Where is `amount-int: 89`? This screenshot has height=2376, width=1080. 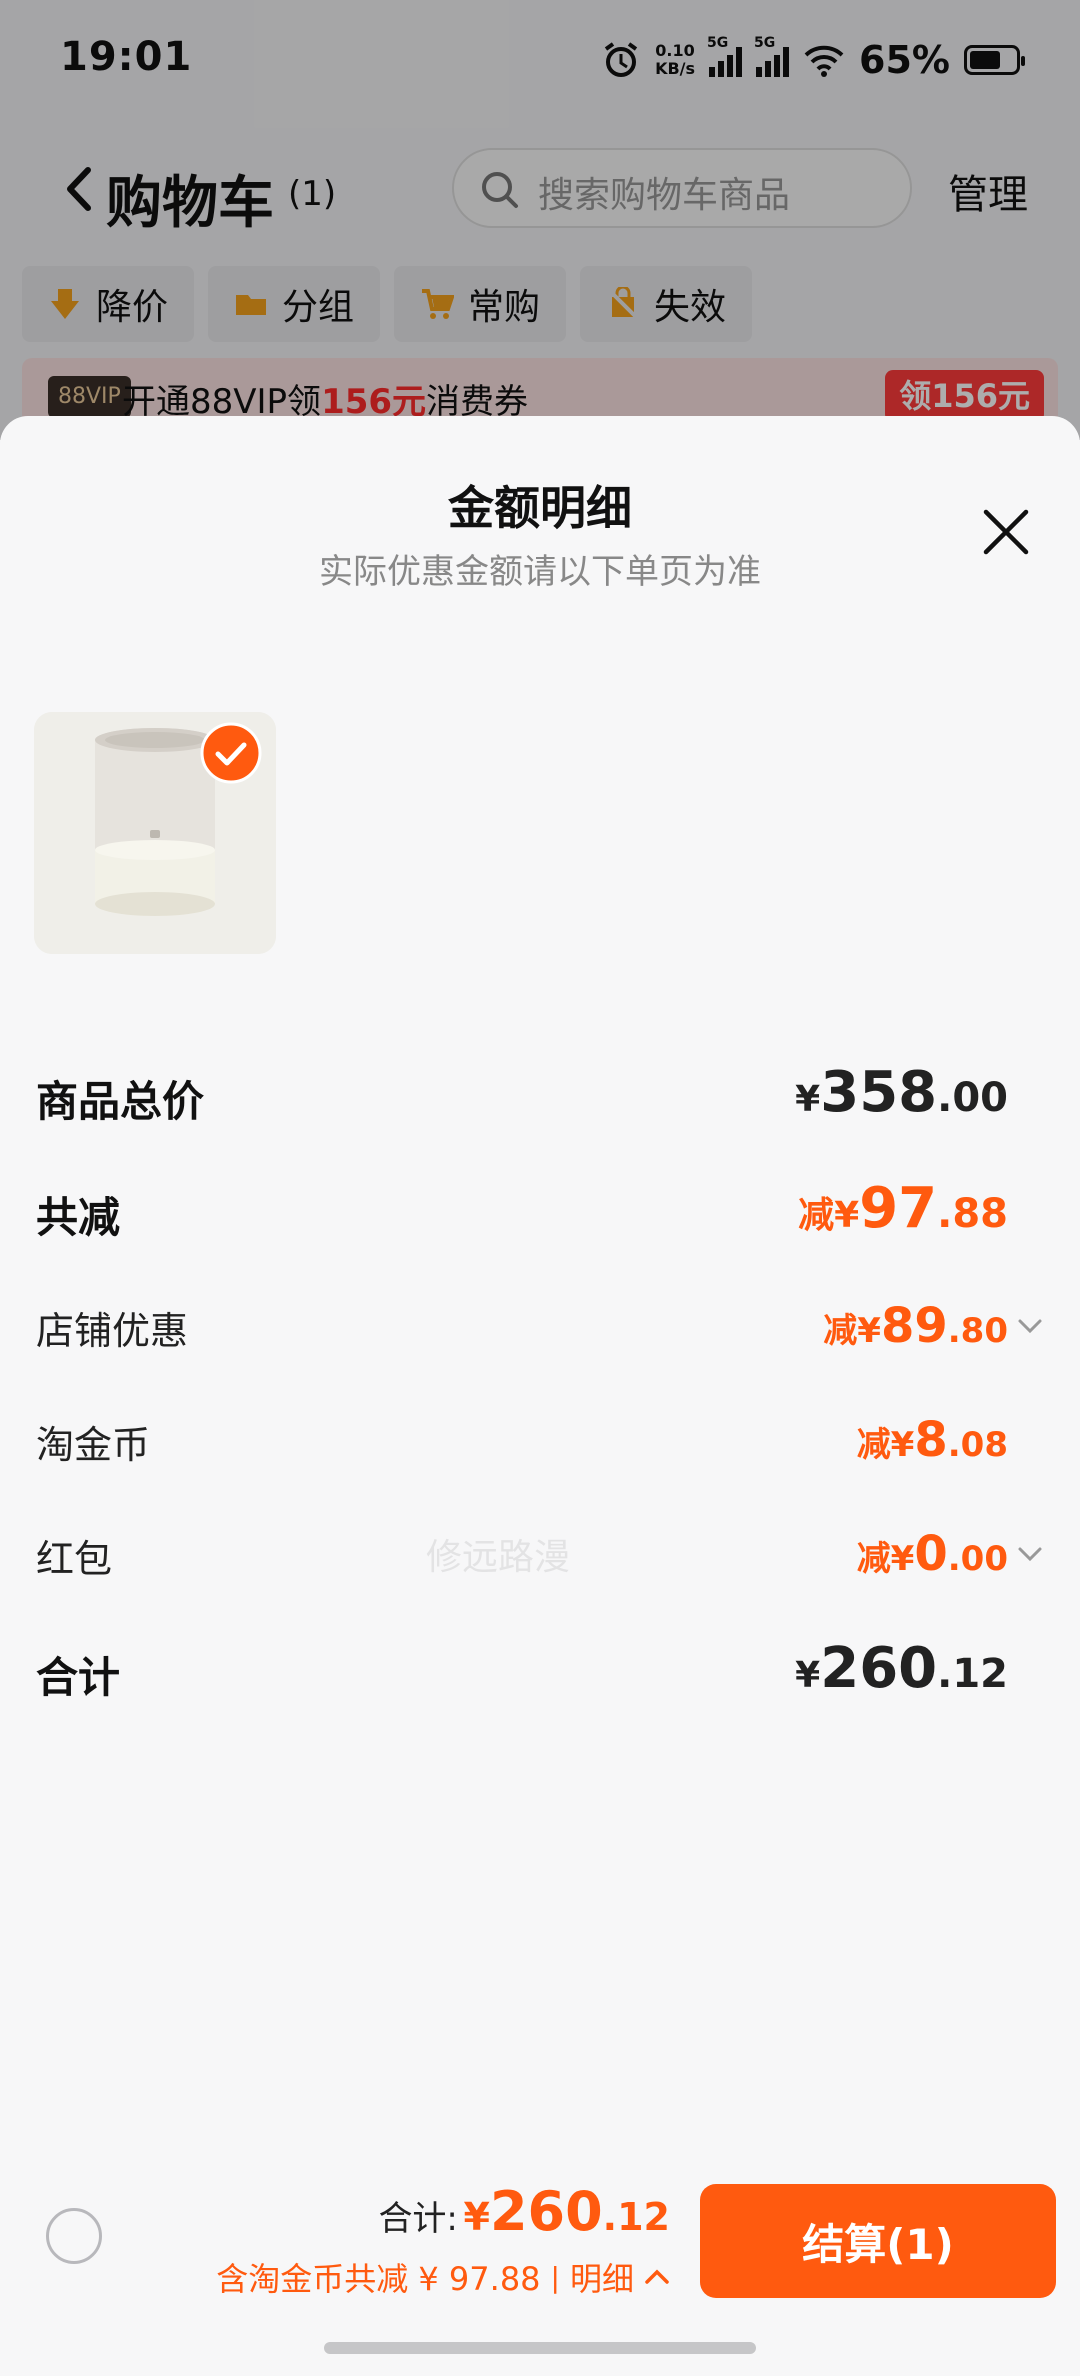 amount-int: 89 is located at coordinates (914, 1326).